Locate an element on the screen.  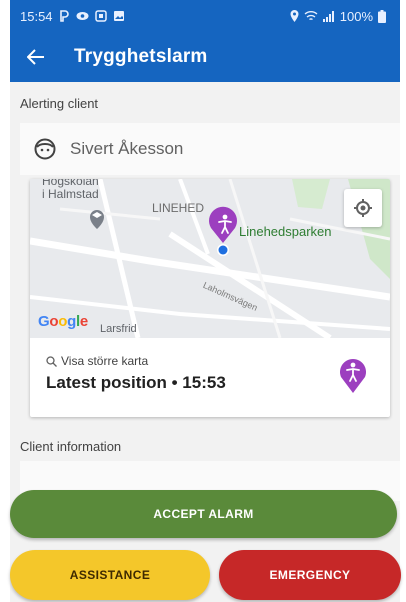
back-button is located at coordinates (36, 57).